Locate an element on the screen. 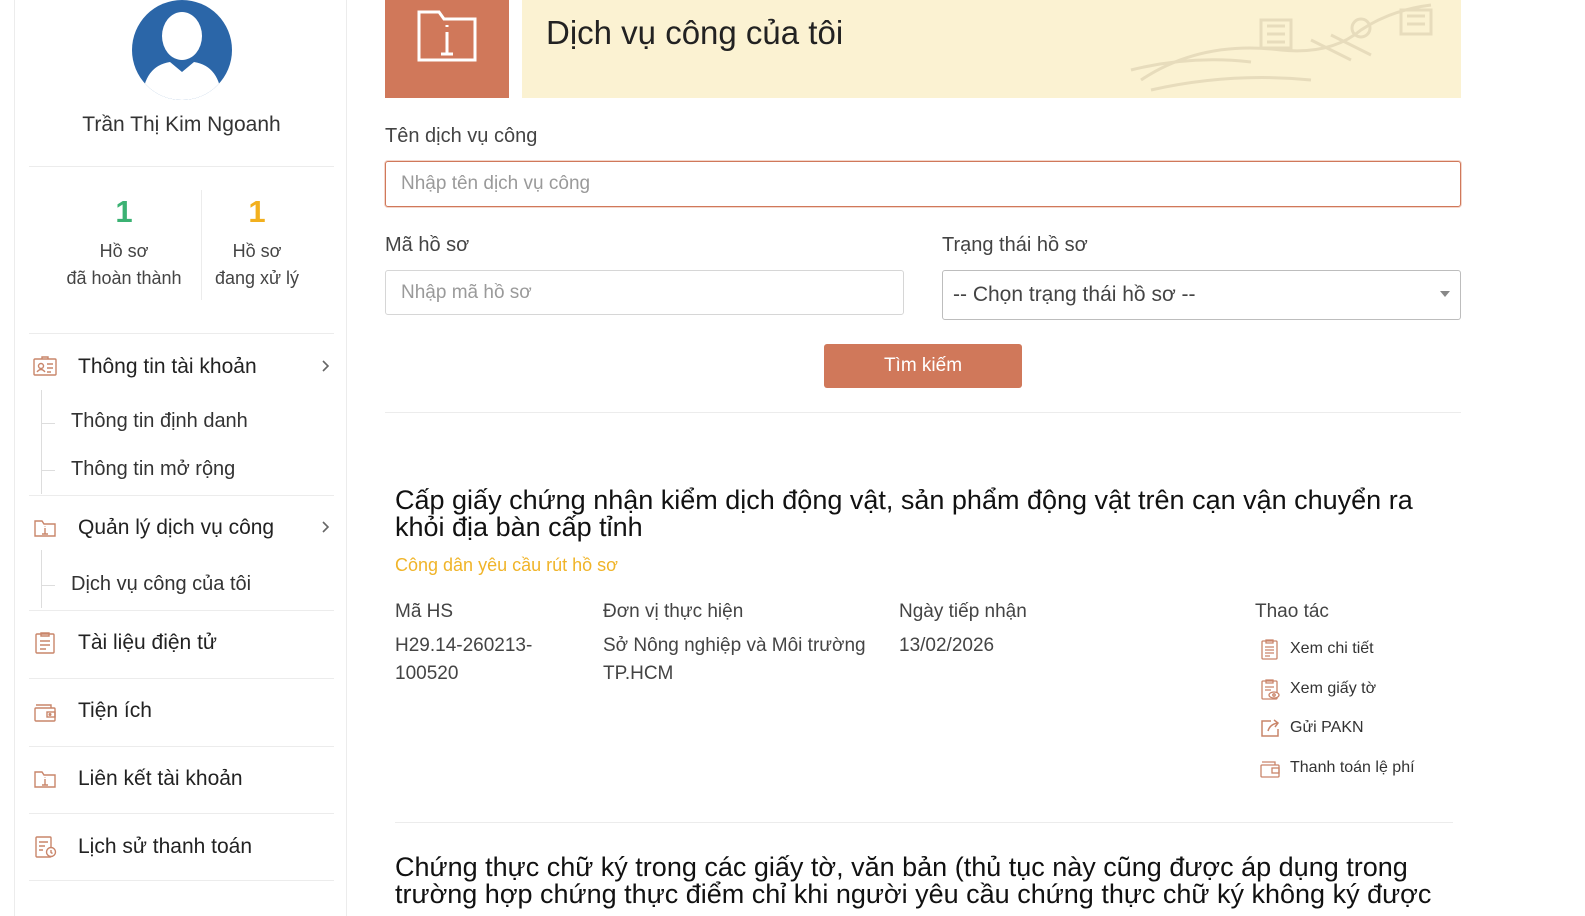 This screenshot has width=1585, height=916. page-banner: Dịch vụ công của tôi is located at coordinates (991, 49).